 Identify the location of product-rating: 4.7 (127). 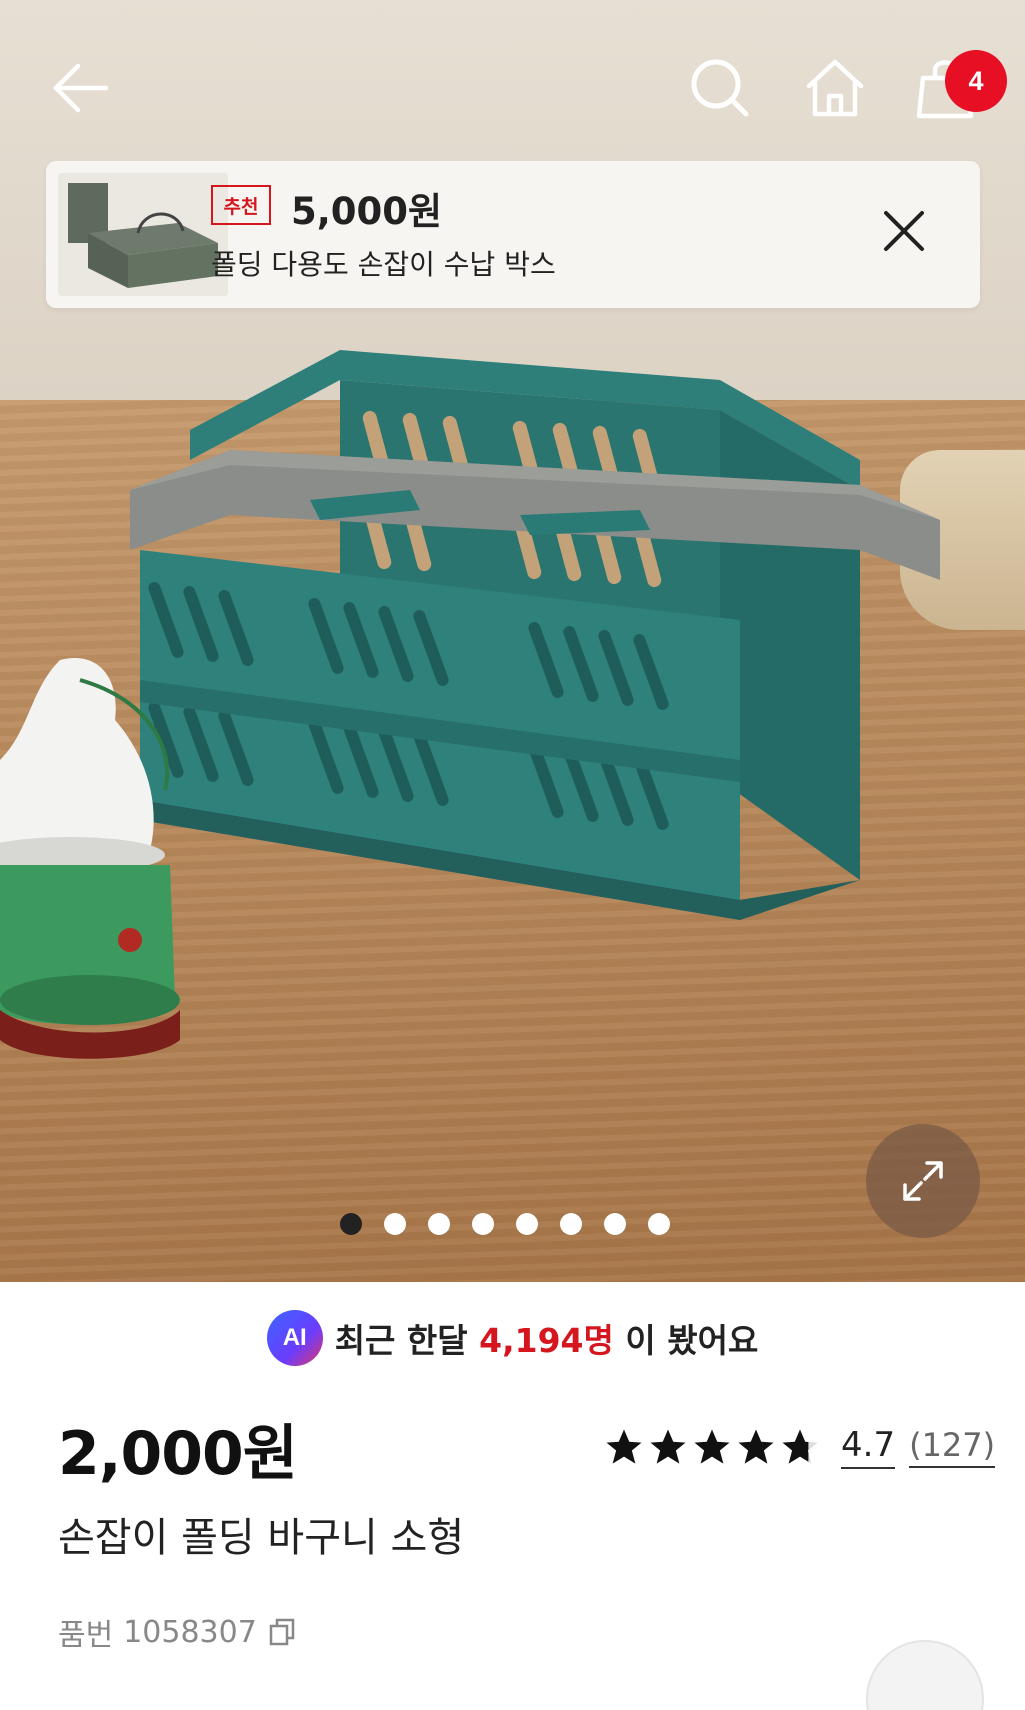
(799, 1447).